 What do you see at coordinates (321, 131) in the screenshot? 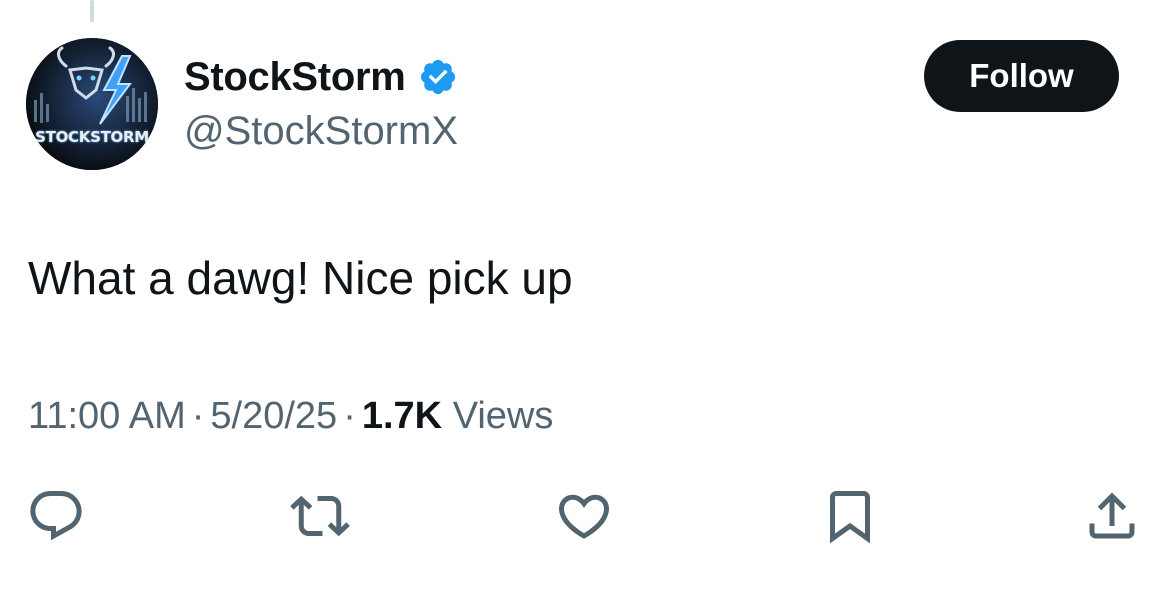
I see `author-handle: @StockStormX` at bounding box center [321, 131].